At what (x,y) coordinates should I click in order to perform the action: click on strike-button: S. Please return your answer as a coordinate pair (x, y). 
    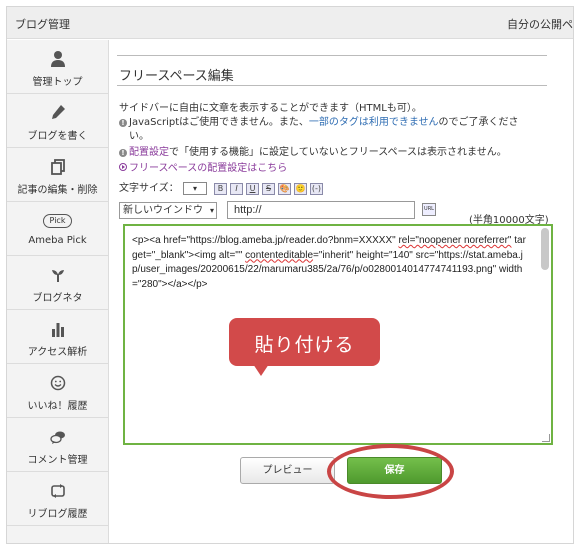
    Looking at the image, I should click on (268, 189).